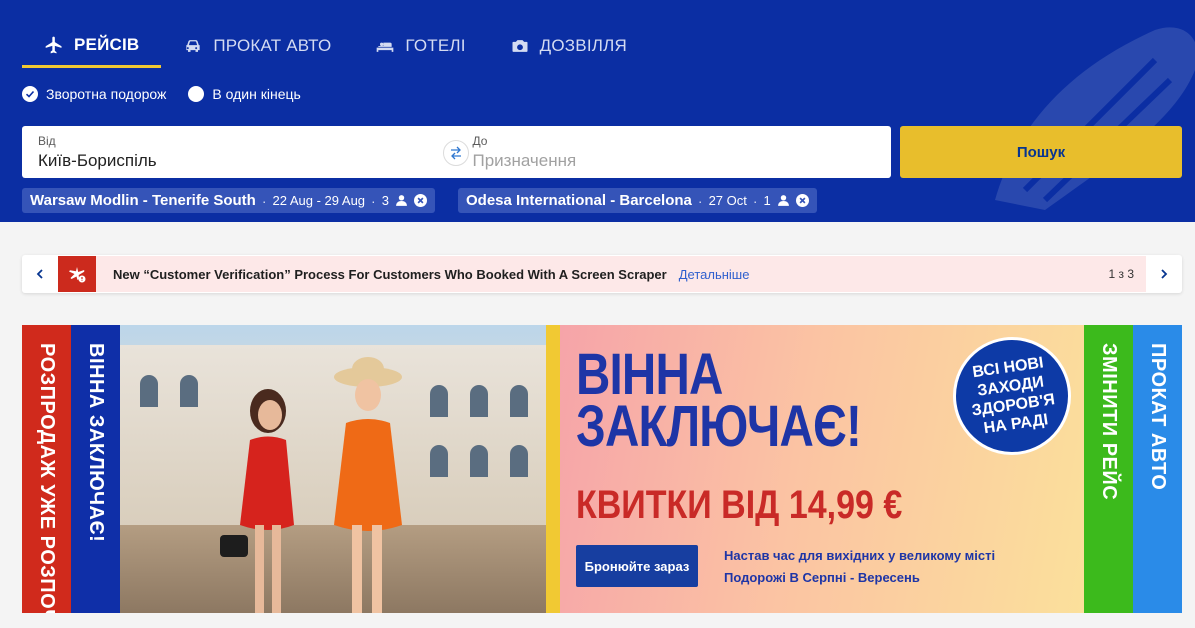 This screenshot has height=628, width=1195. What do you see at coordinates (1158, 417) in the screenshot?
I see `car-hire-label: ПРОКАТ АВТО` at bounding box center [1158, 417].